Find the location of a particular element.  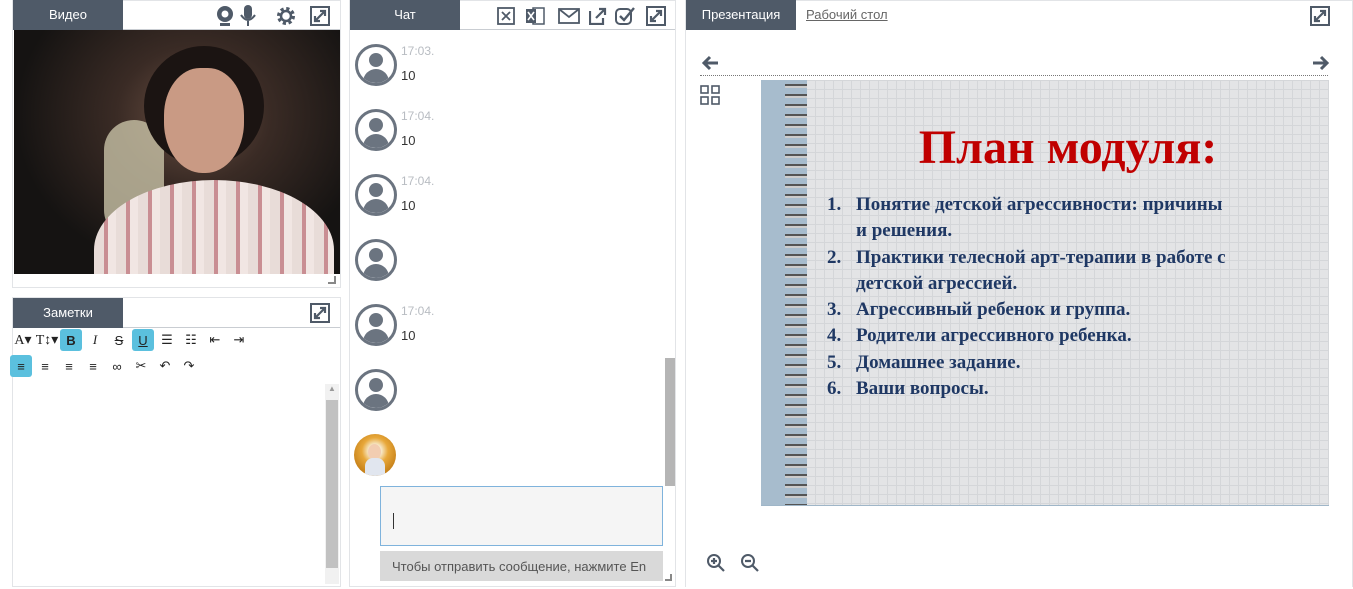

font-size-dropdown: A▾ is located at coordinates (23, 340).